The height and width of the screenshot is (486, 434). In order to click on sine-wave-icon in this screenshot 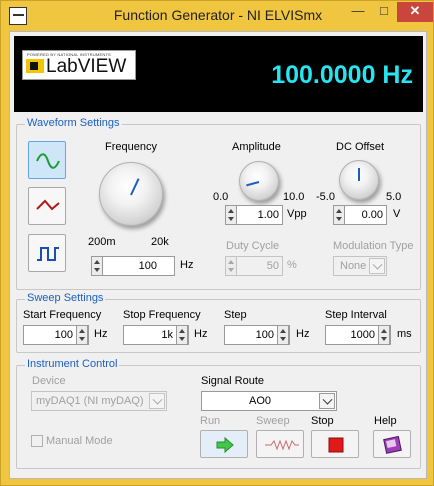, I will do `click(48, 161)`.